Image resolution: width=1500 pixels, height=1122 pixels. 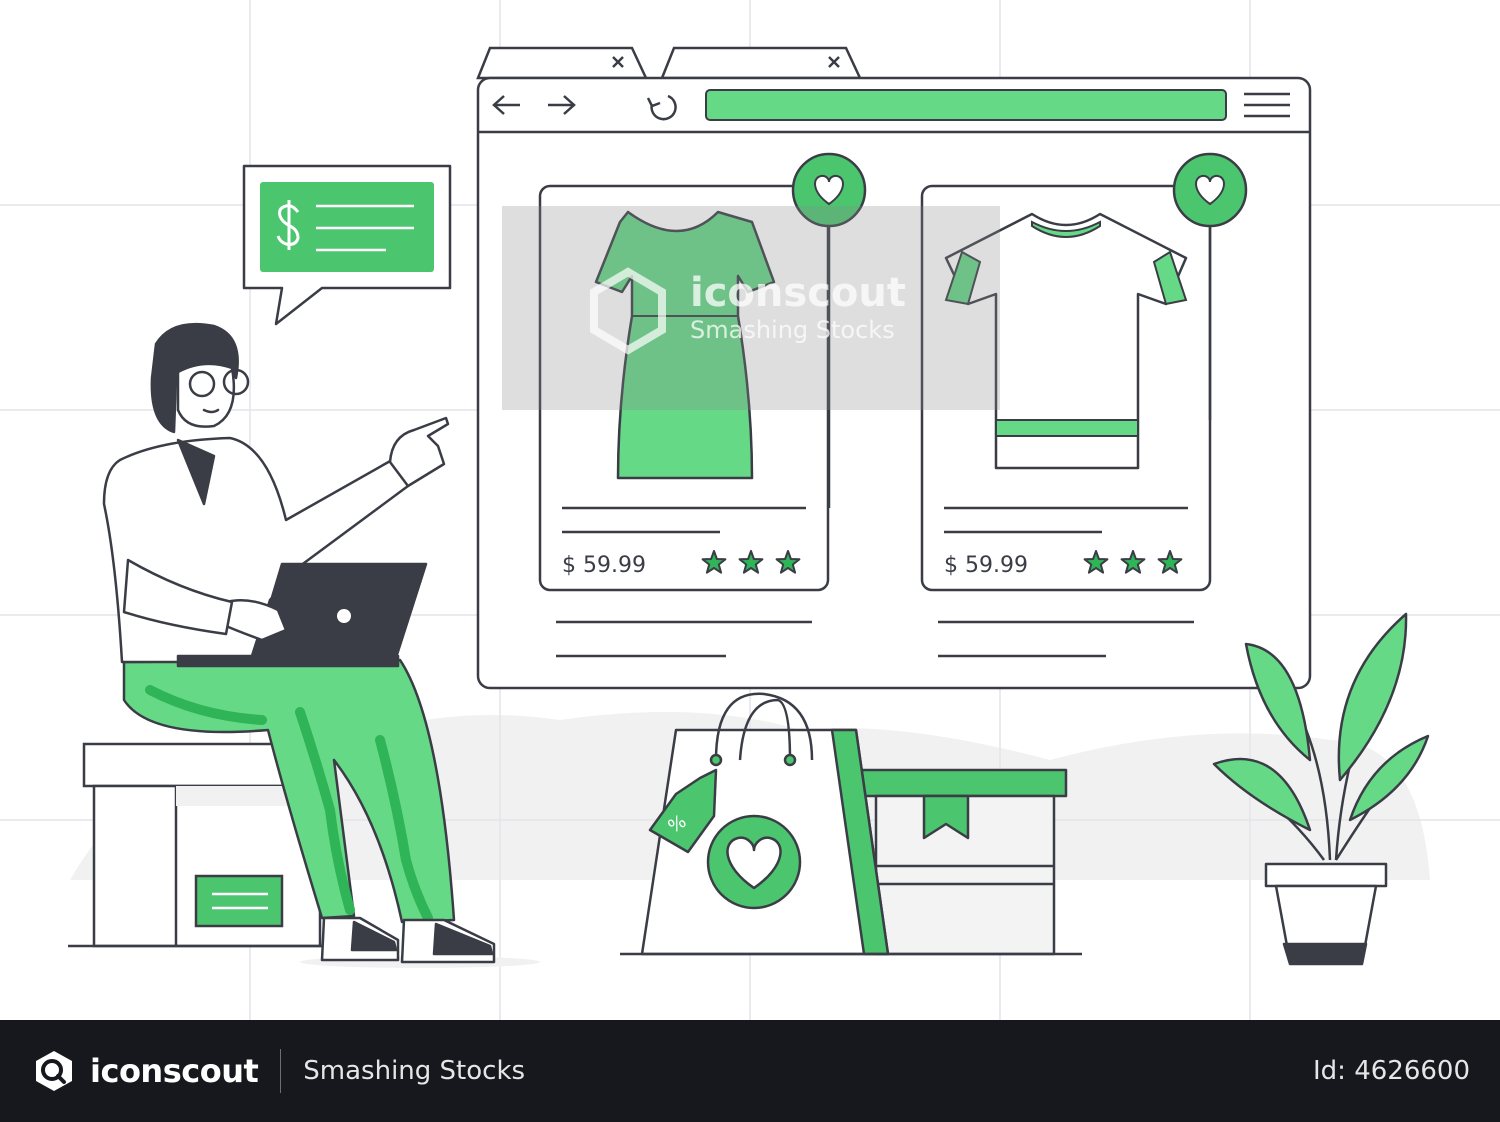 I want to click on payment-chat-bubble, so click(x=347, y=245).